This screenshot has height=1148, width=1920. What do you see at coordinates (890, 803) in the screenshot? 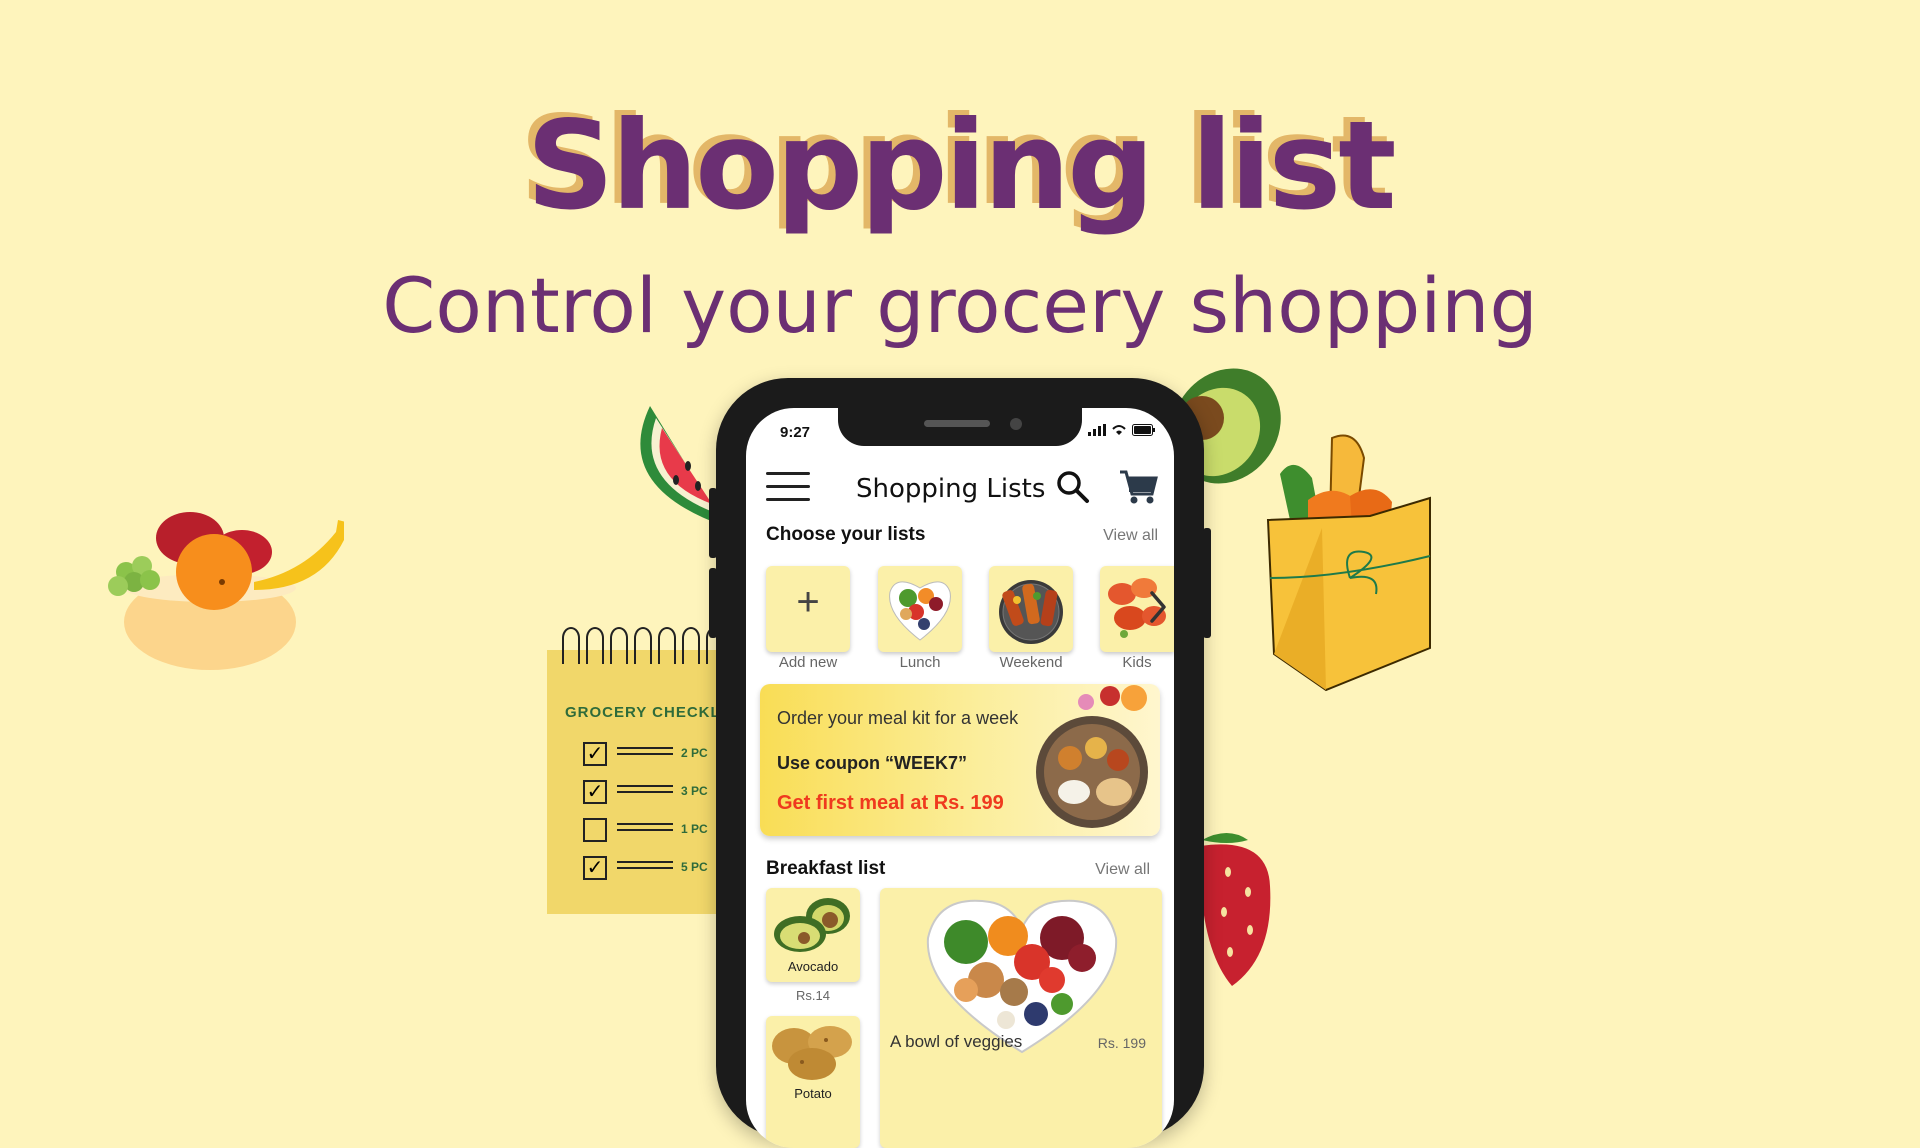
I see `promo-offer: Get first meal at Rs. 199` at bounding box center [890, 803].